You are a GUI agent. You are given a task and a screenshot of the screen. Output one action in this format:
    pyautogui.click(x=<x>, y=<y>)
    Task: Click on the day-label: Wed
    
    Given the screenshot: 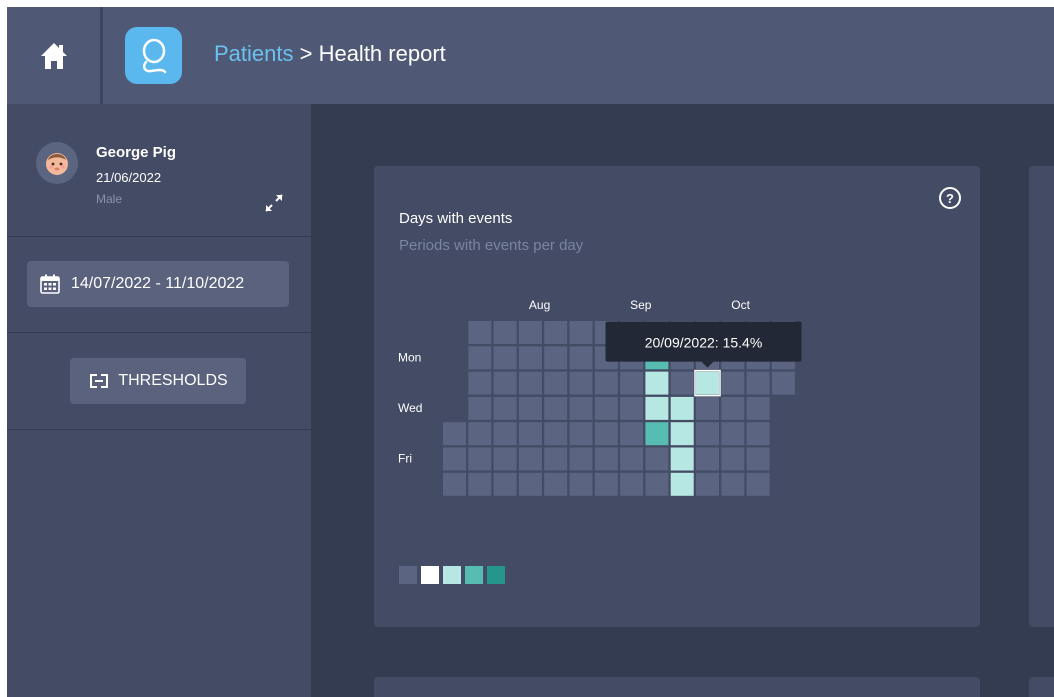 What is the action you would take?
    pyautogui.click(x=410, y=408)
    